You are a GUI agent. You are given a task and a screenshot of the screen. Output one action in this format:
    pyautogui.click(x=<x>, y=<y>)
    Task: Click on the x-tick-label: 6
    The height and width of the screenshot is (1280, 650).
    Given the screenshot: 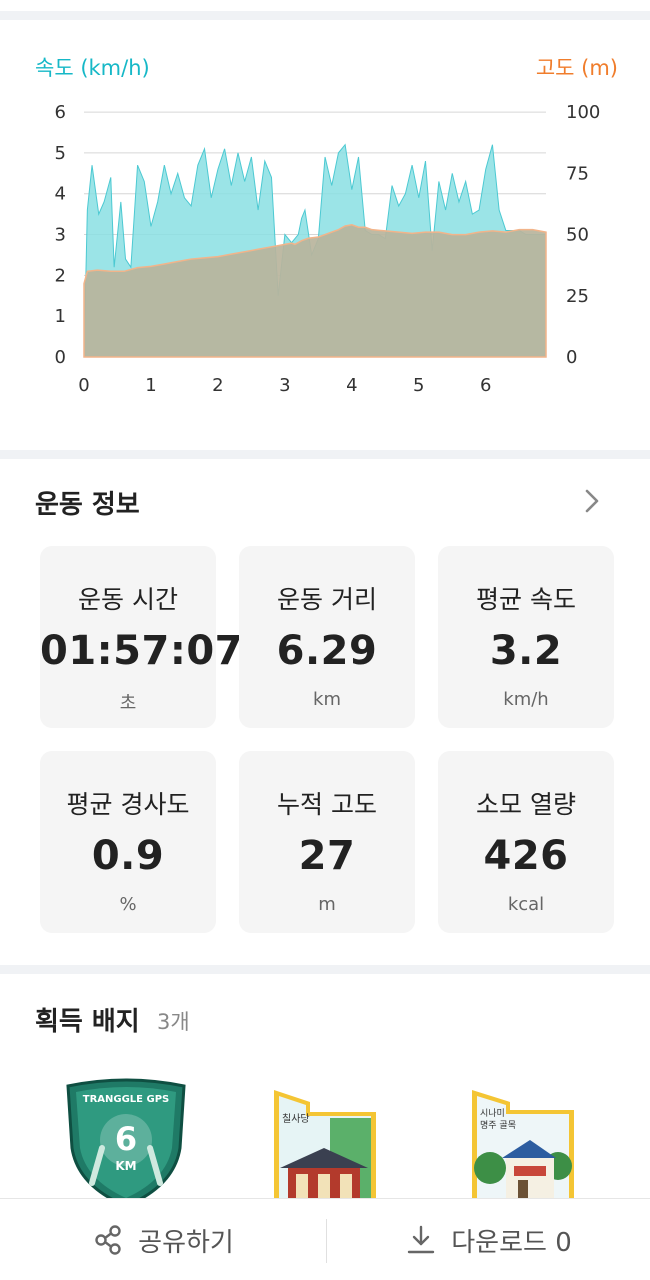 What is the action you would take?
    pyautogui.click(x=485, y=385)
    